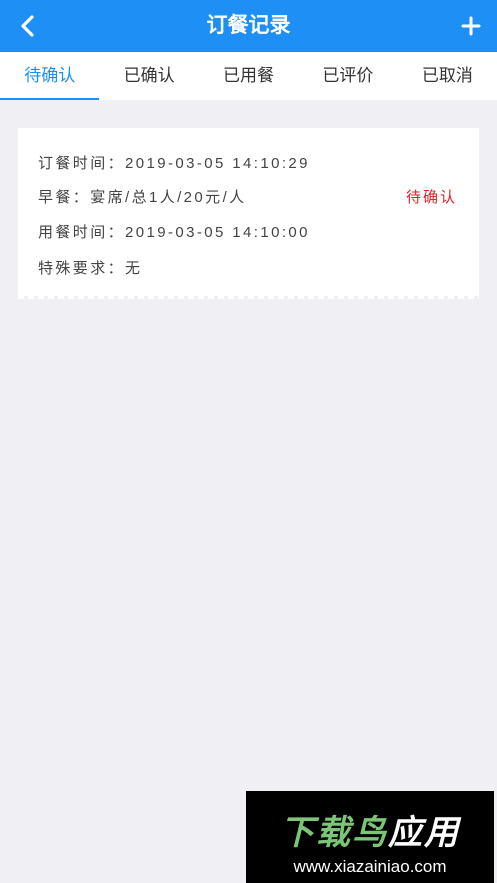  I want to click on chevron-left-icon, so click(27, 26).